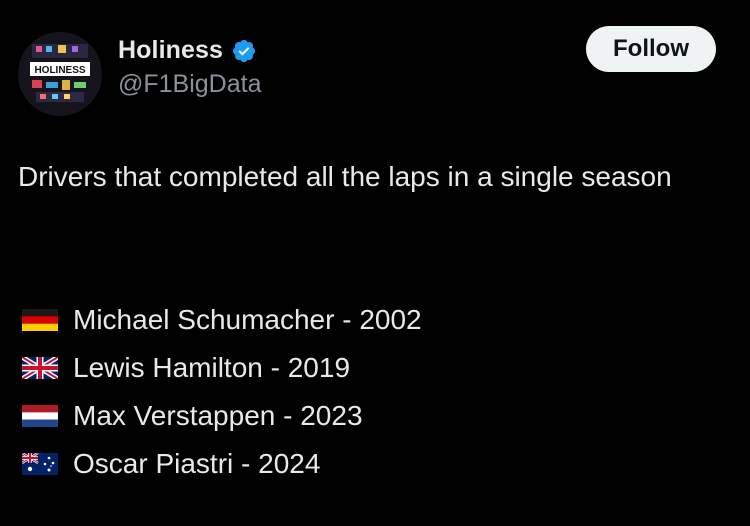 Image resolution: width=750 pixels, height=526 pixels. What do you see at coordinates (40, 416) in the screenshot?
I see `netherlands-flag-icon` at bounding box center [40, 416].